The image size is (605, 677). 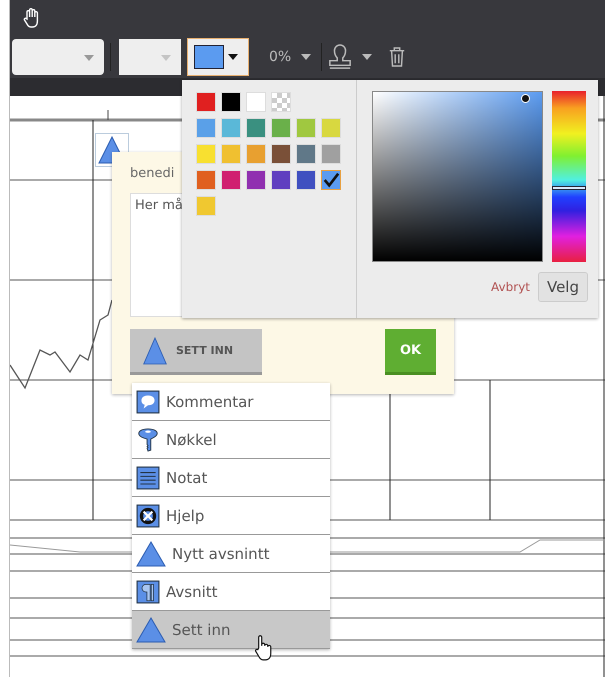 What do you see at coordinates (263, 648) in the screenshot?
I see `pointer-hand-icon` at bounding box center [263, 648].